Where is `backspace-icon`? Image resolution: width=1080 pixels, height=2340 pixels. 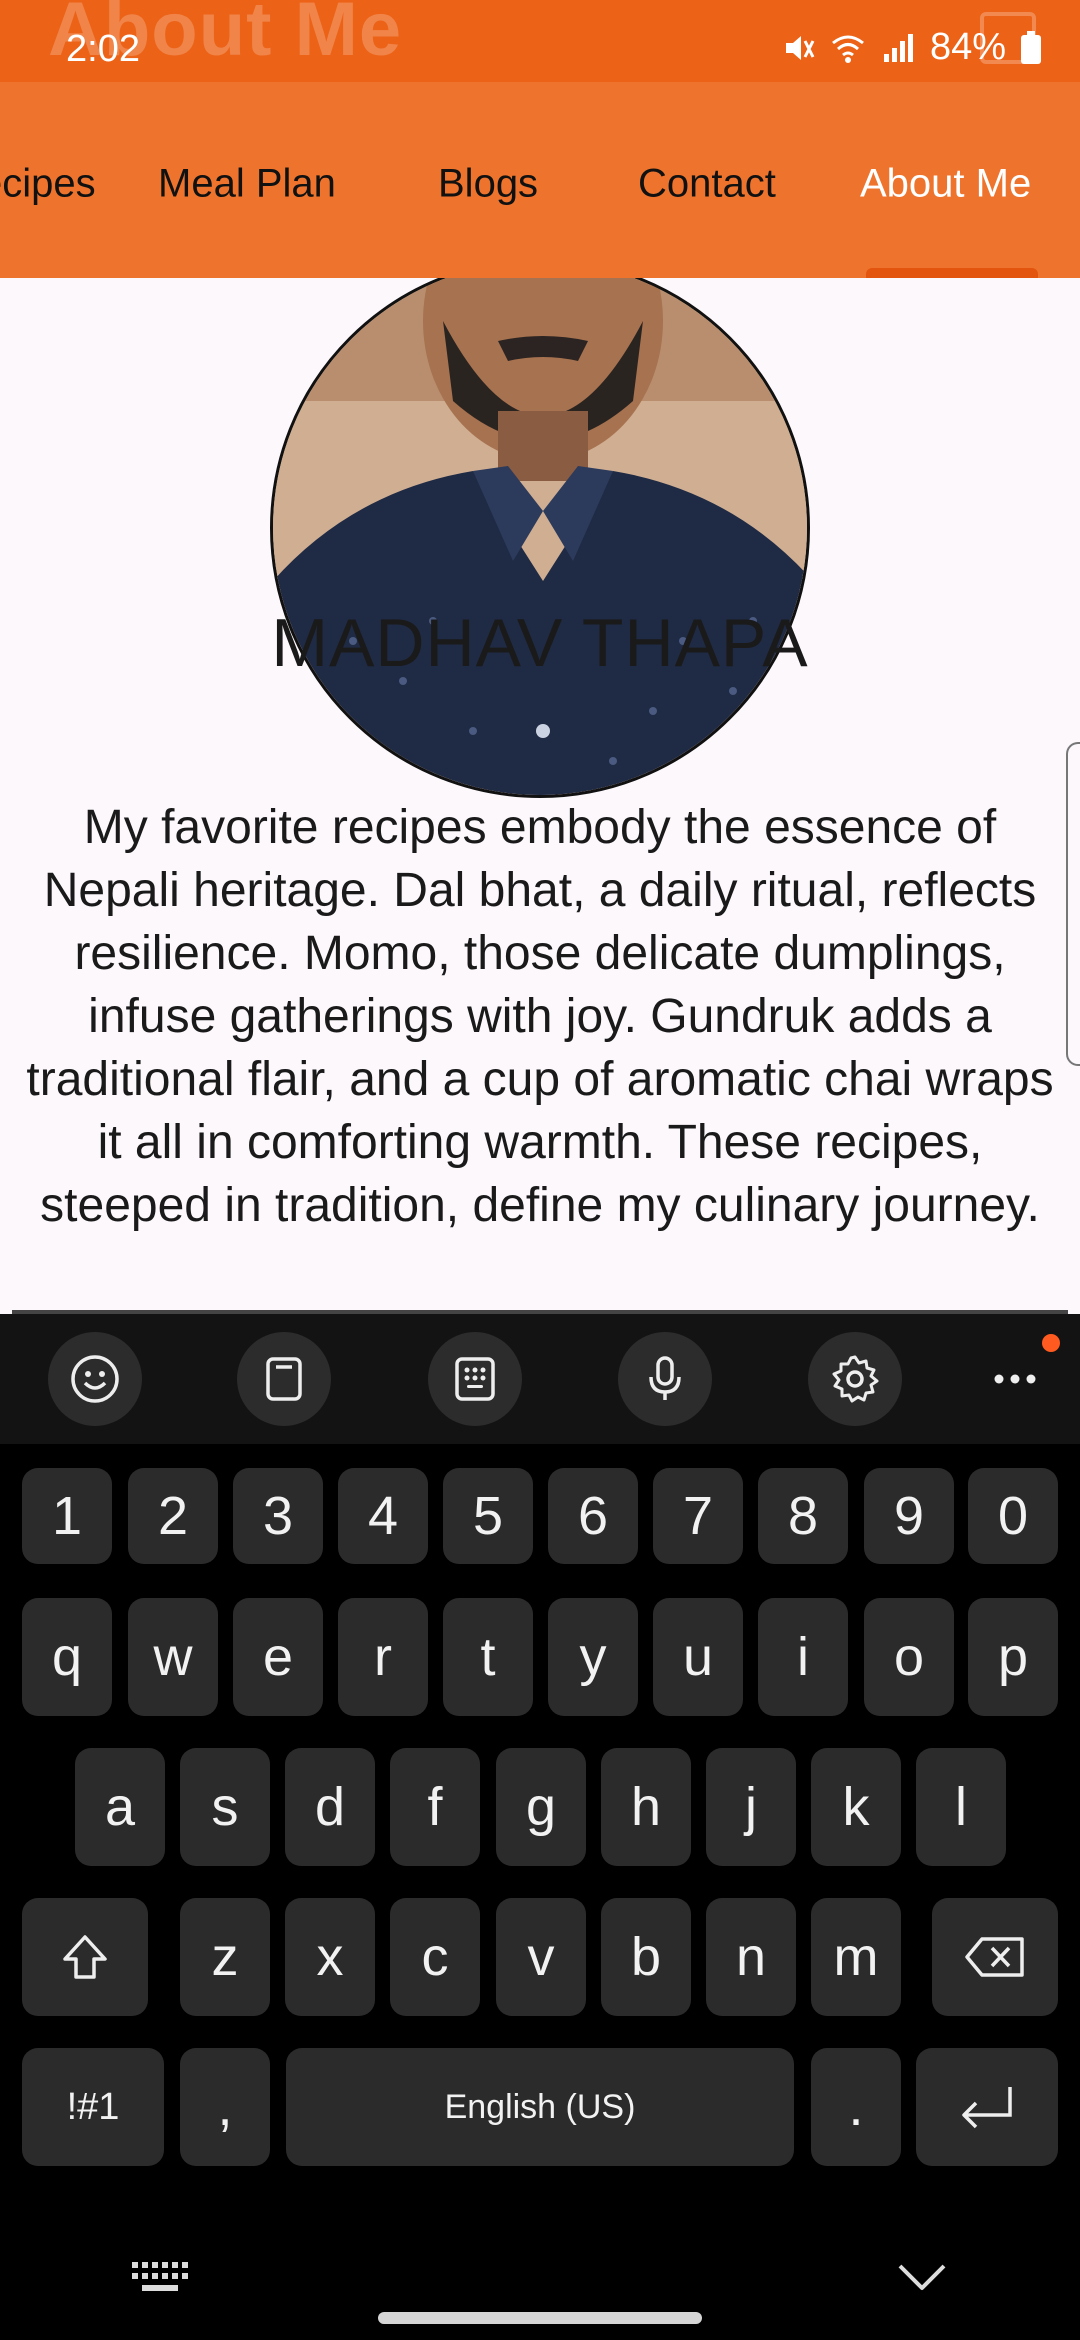 backspace-icon is located at coordinates (994, 1957).